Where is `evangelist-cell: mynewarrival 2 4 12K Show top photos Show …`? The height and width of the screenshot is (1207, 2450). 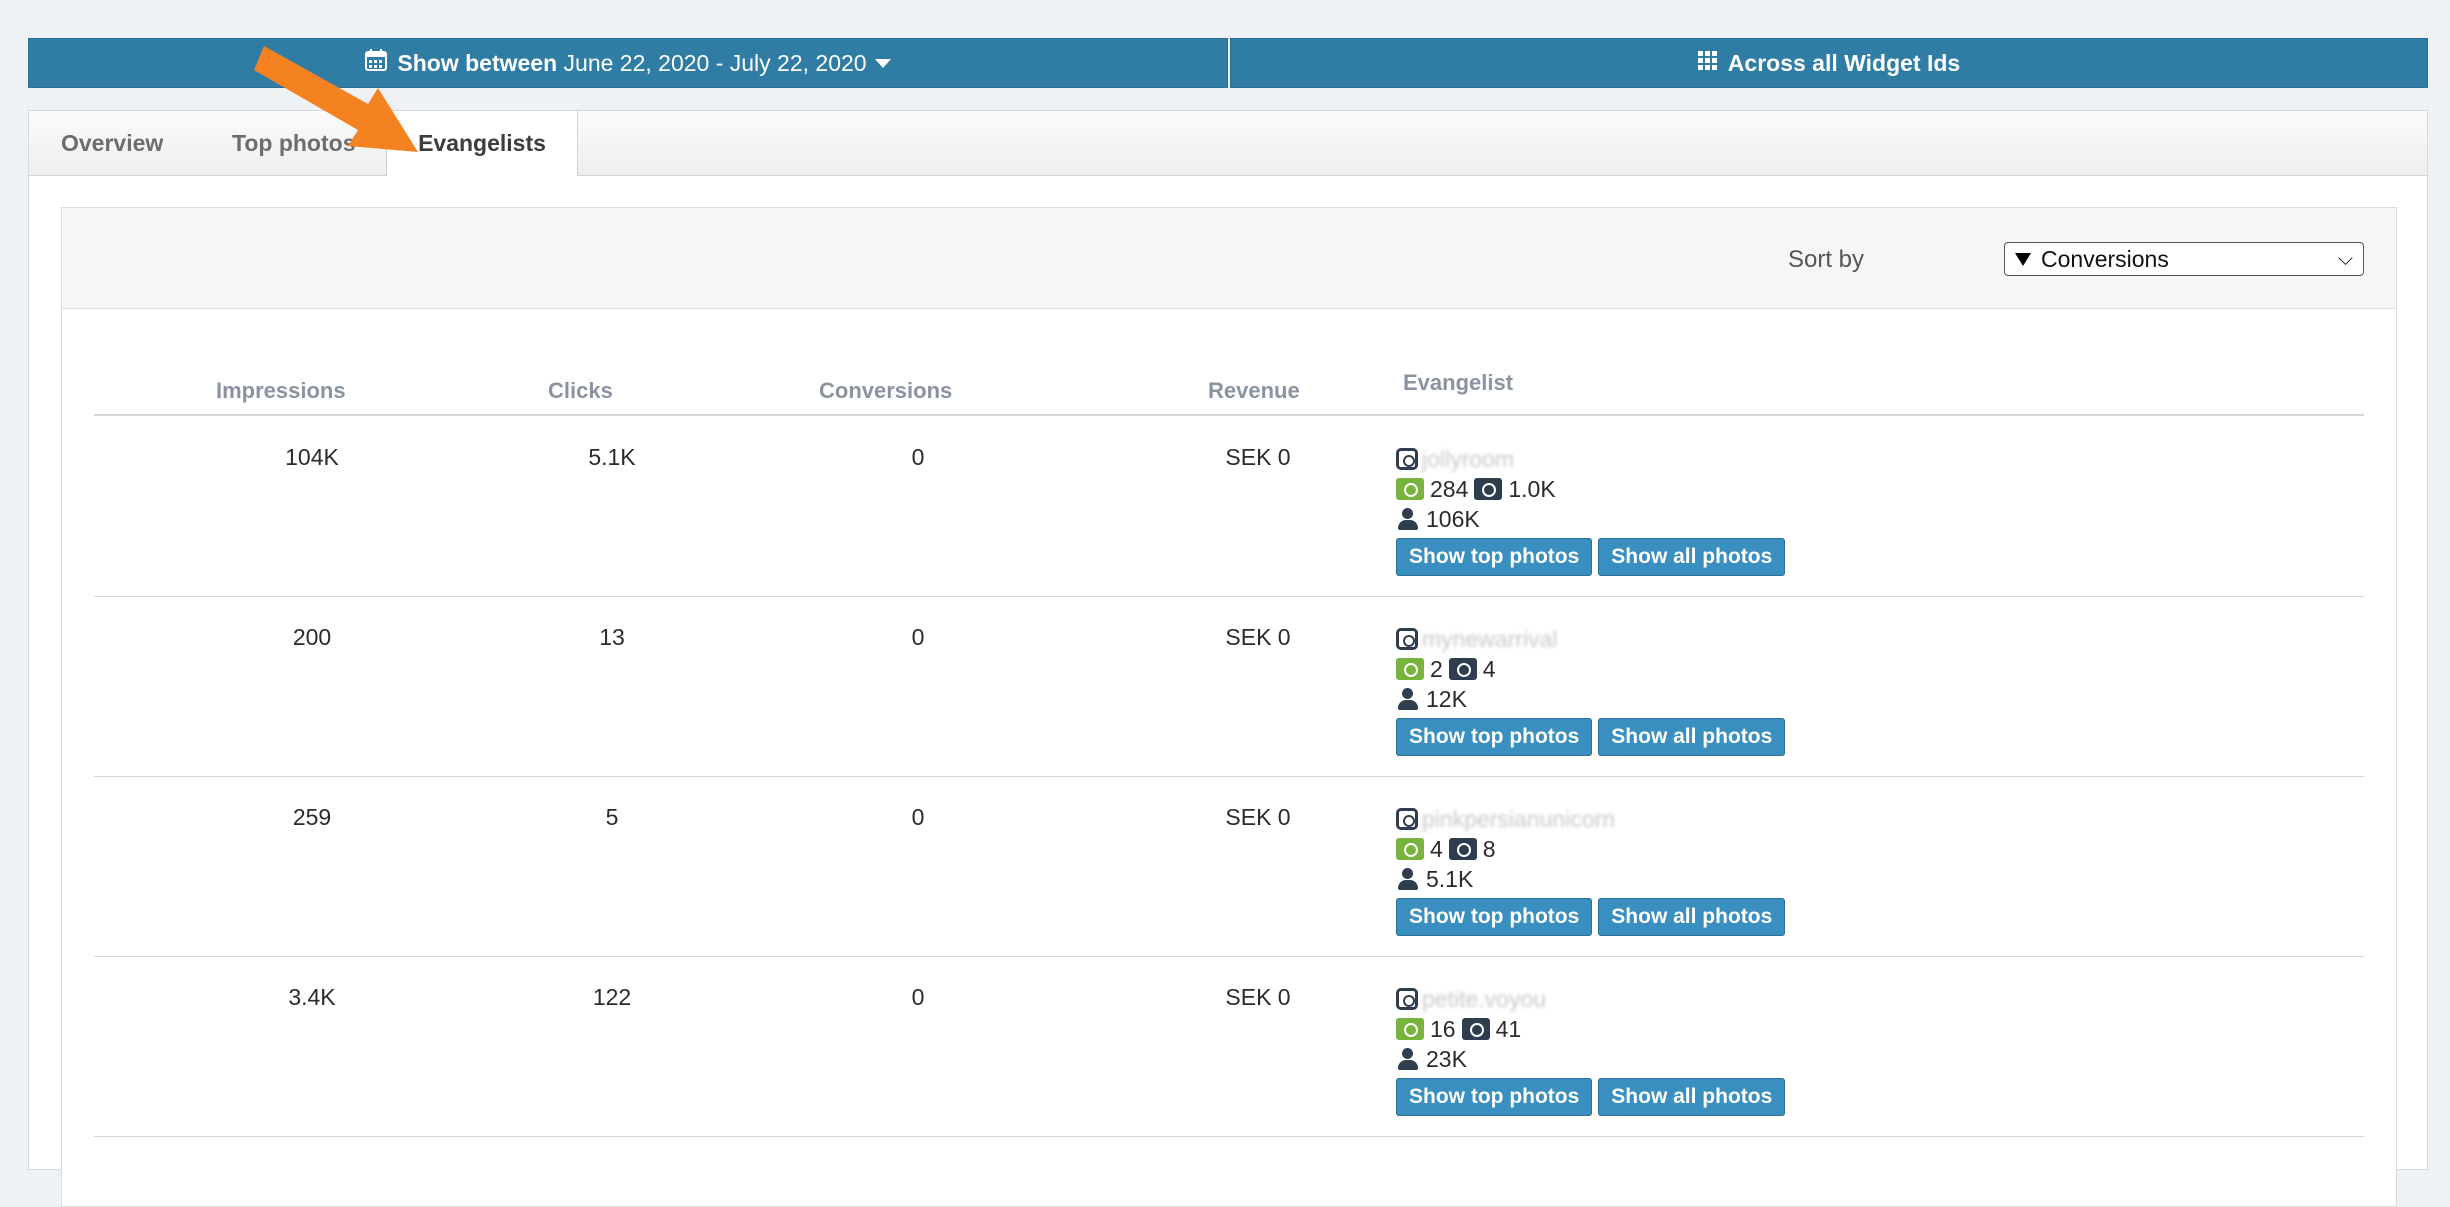
evangelist-cell: mynewarrival 2 4 12K Show top photos Show … is located at coordinates (1591, 690).